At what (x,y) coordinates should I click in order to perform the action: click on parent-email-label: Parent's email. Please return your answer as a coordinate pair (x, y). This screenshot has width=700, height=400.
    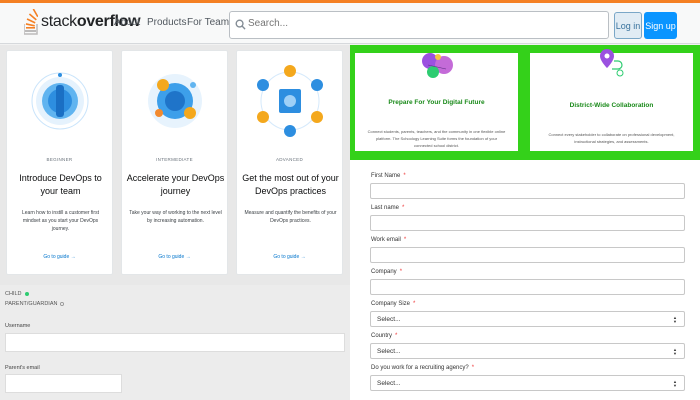
    Looking at the image, I should click on (22, 368).